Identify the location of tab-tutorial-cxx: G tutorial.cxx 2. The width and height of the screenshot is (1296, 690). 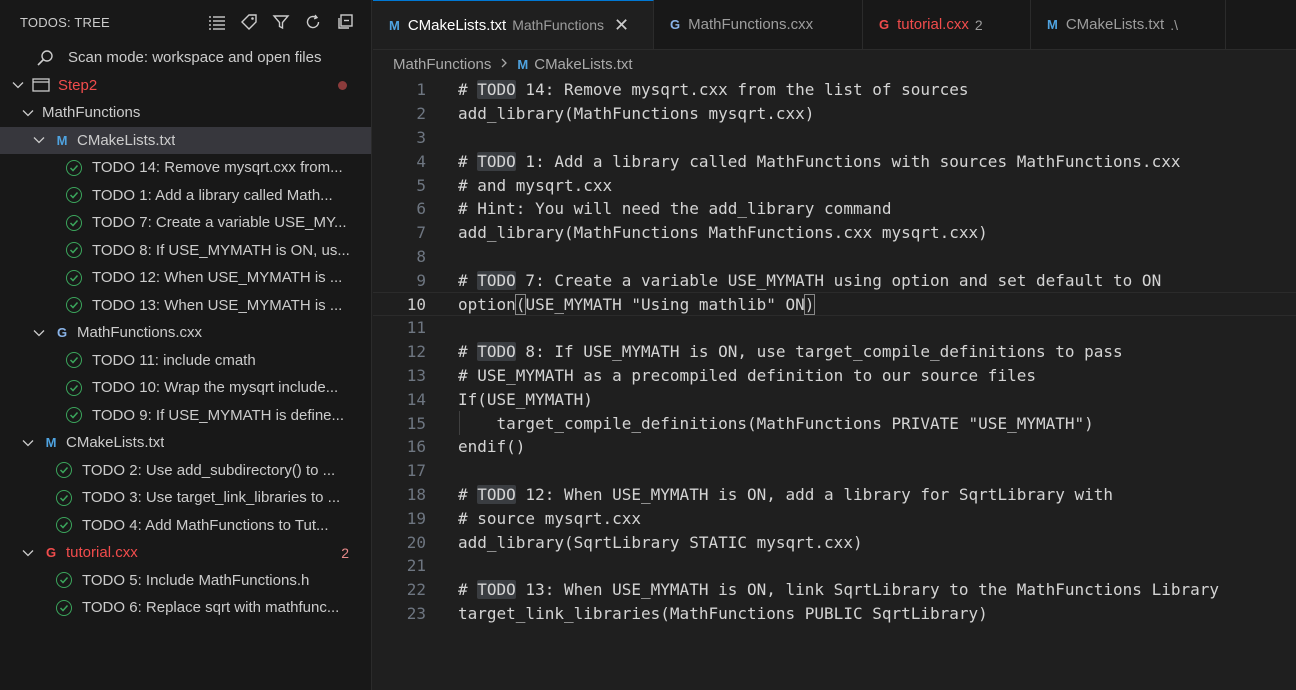
(947, 24).